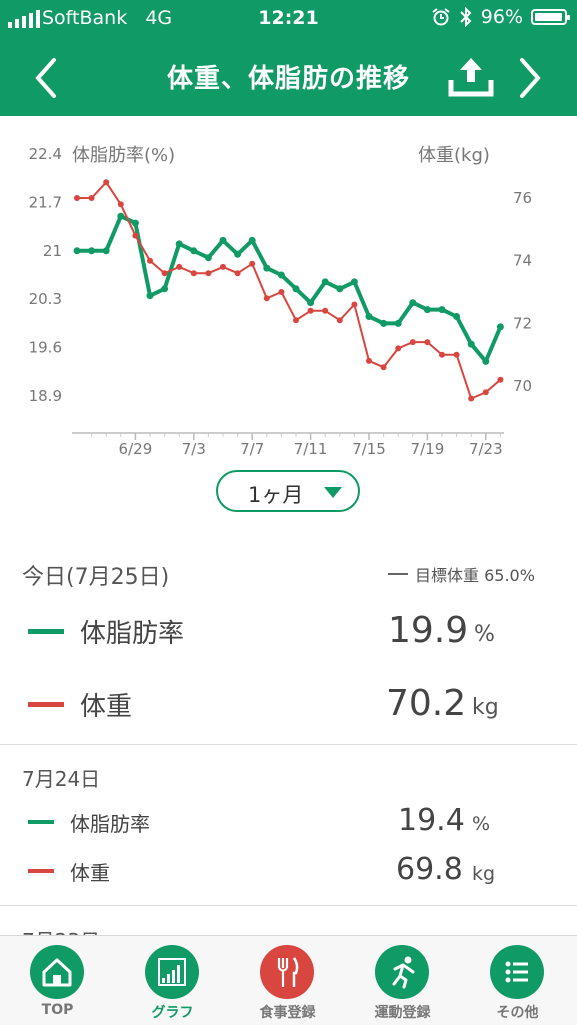 The image size is (577, 1025). Describe the element at coordinates (486, 449) in the screenshot. I see `x-tick-label: 7/23` at that location.